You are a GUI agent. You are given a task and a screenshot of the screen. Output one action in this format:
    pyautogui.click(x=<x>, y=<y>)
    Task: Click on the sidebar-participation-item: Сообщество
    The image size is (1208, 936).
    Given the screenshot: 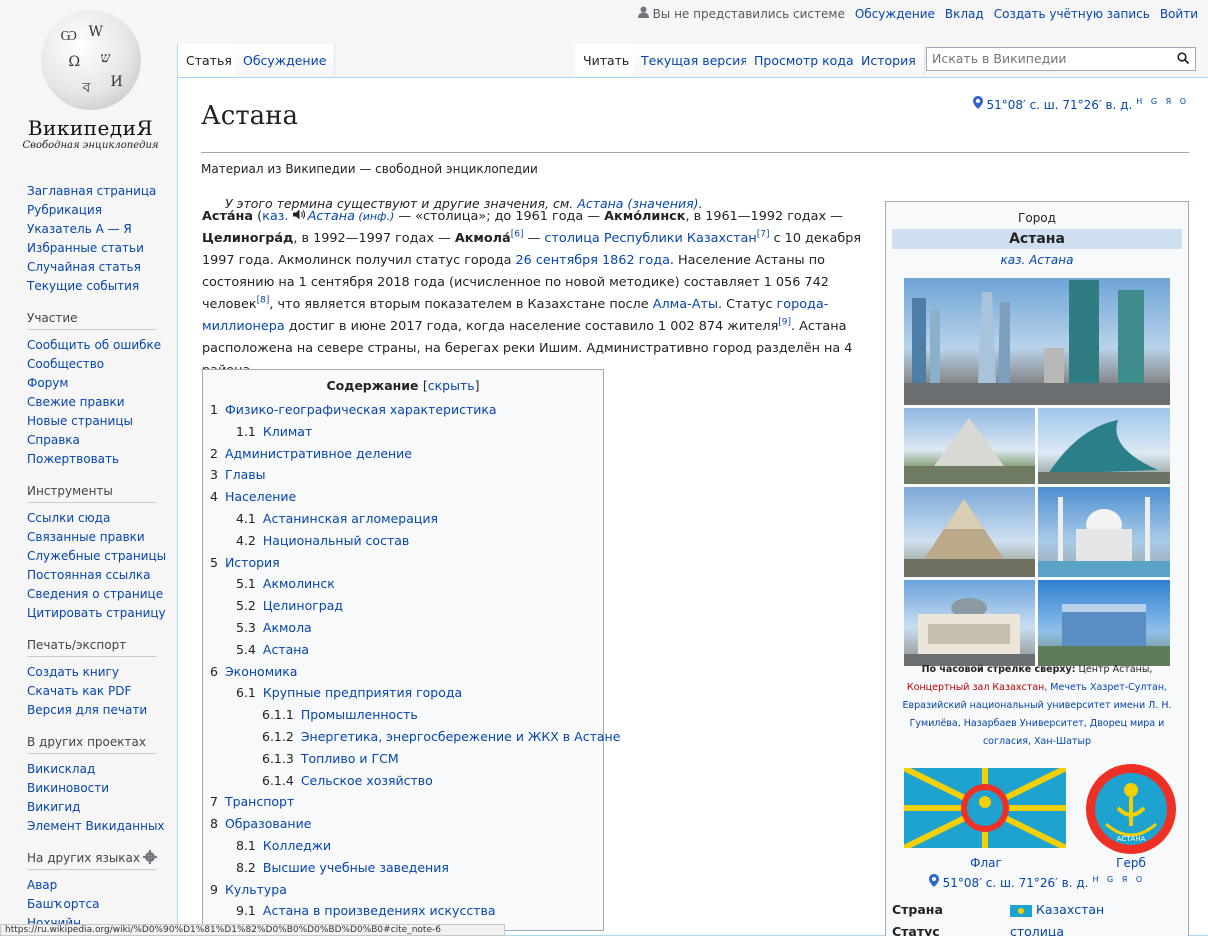 What is the action you would take?
    pyautogui.click(x=92, y=364)
    